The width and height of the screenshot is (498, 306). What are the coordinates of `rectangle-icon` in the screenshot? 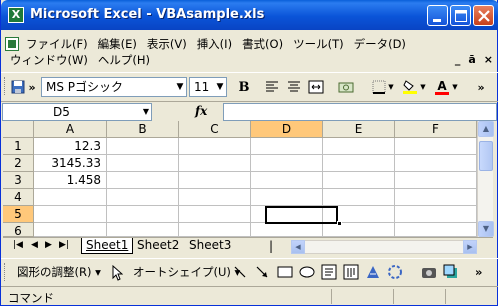 It's located at (285, 272).